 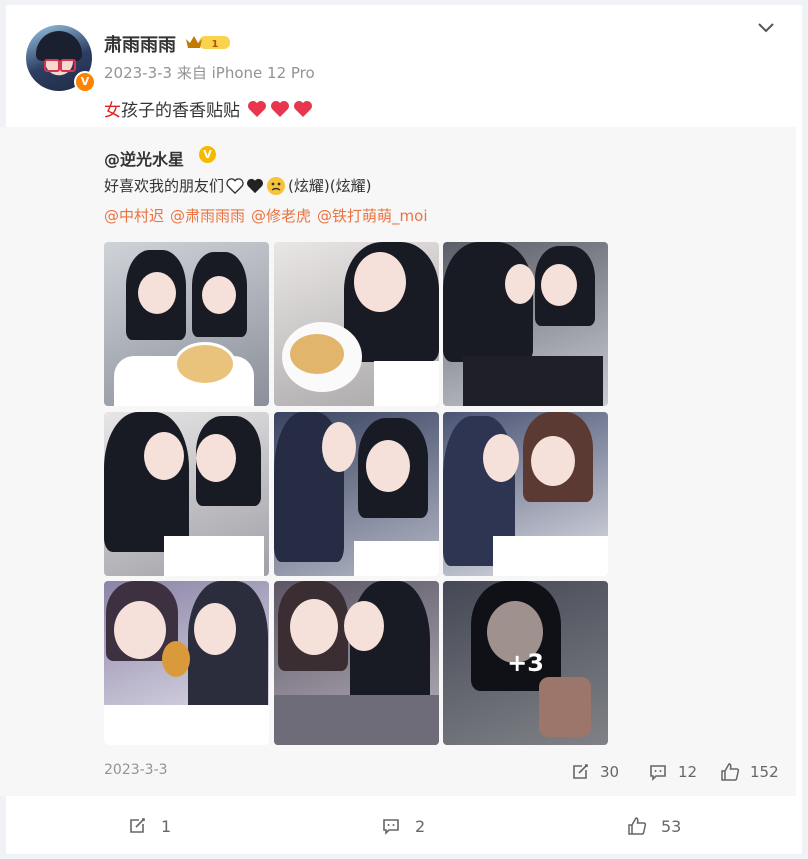 I want to click on more-photos-label: +3, so click(x=525, y=663).